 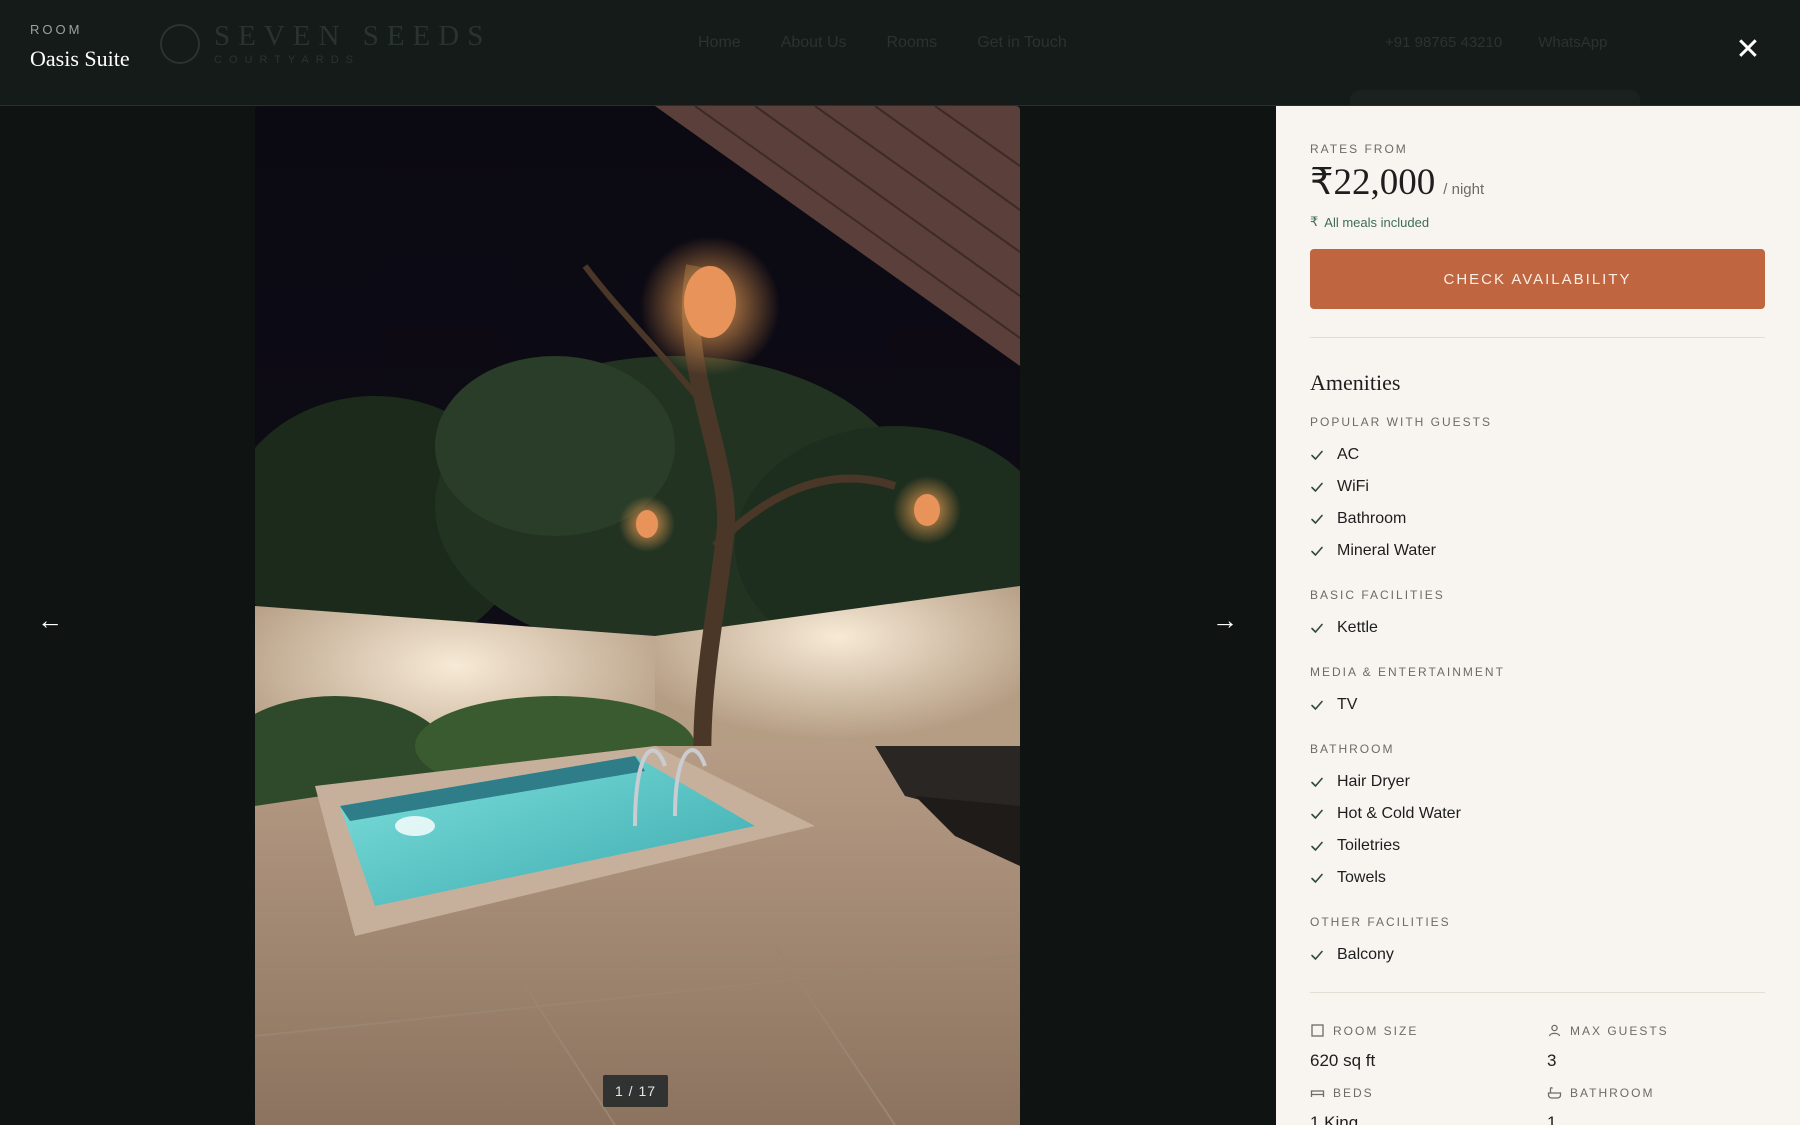 I want to click on stat-label-text: MAX GUESTS, so click(x=1619, y=1030).